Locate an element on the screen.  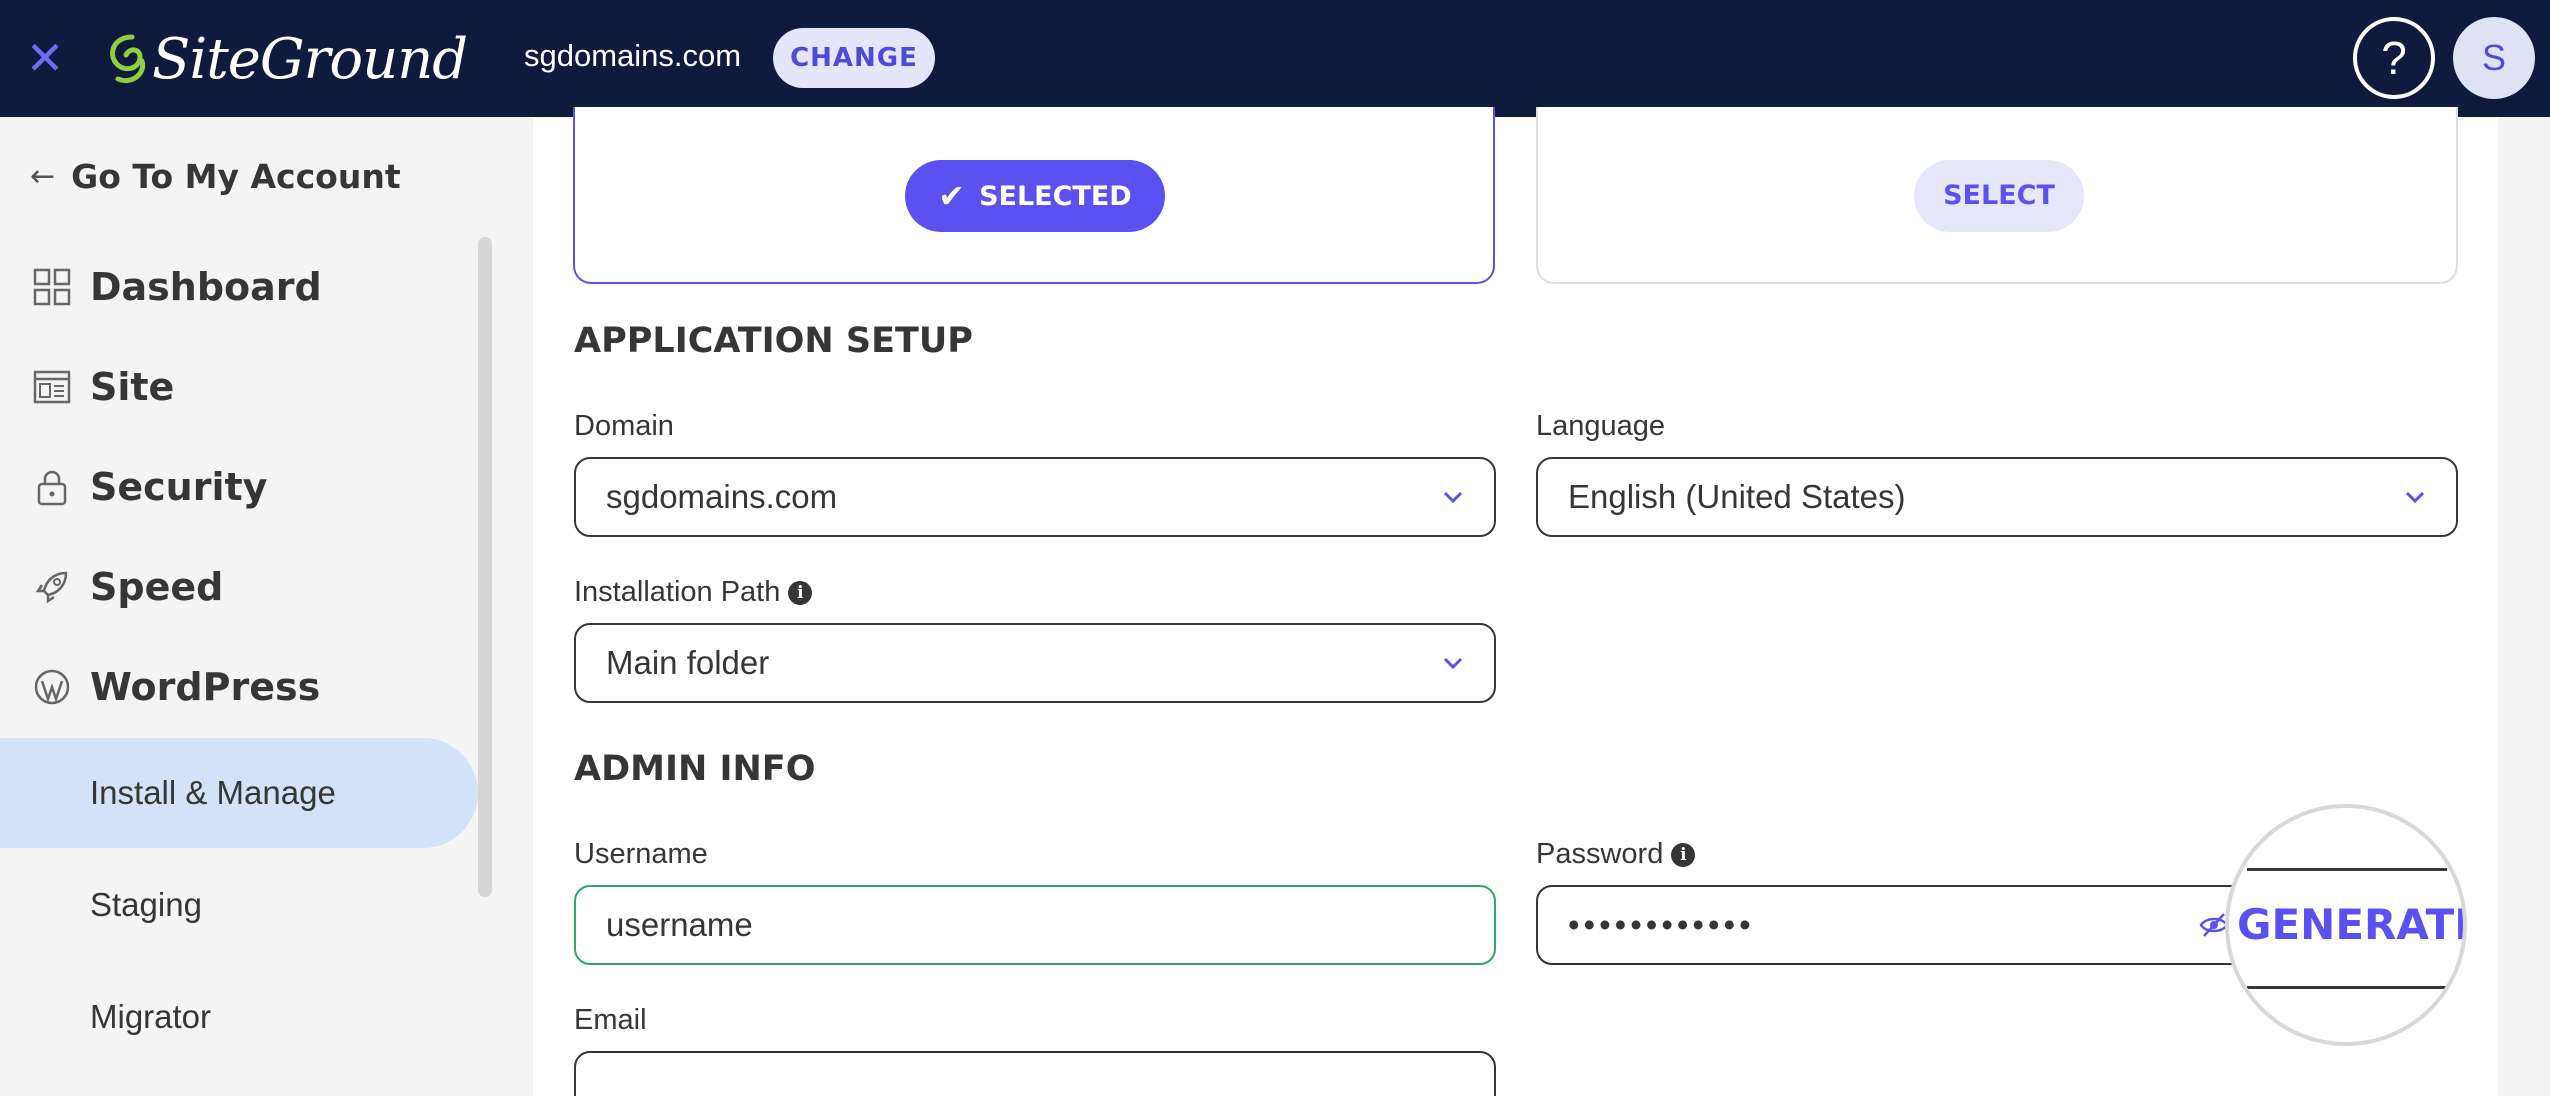
email-label-text: Email is located at coordinates (610, 1020).